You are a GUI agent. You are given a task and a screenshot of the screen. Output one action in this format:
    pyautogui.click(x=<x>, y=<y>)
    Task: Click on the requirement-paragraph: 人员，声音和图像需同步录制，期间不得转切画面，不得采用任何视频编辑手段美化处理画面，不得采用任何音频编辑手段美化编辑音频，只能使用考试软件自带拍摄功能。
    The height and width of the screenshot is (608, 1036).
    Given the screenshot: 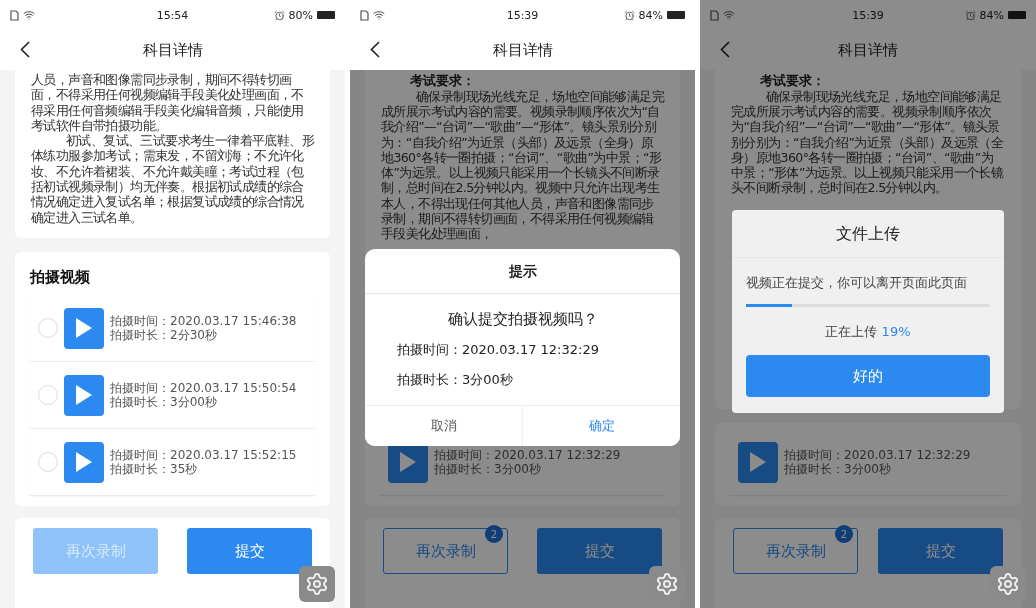 What is the action you would take?
    pyautogui.click(x=168, y=103)
    